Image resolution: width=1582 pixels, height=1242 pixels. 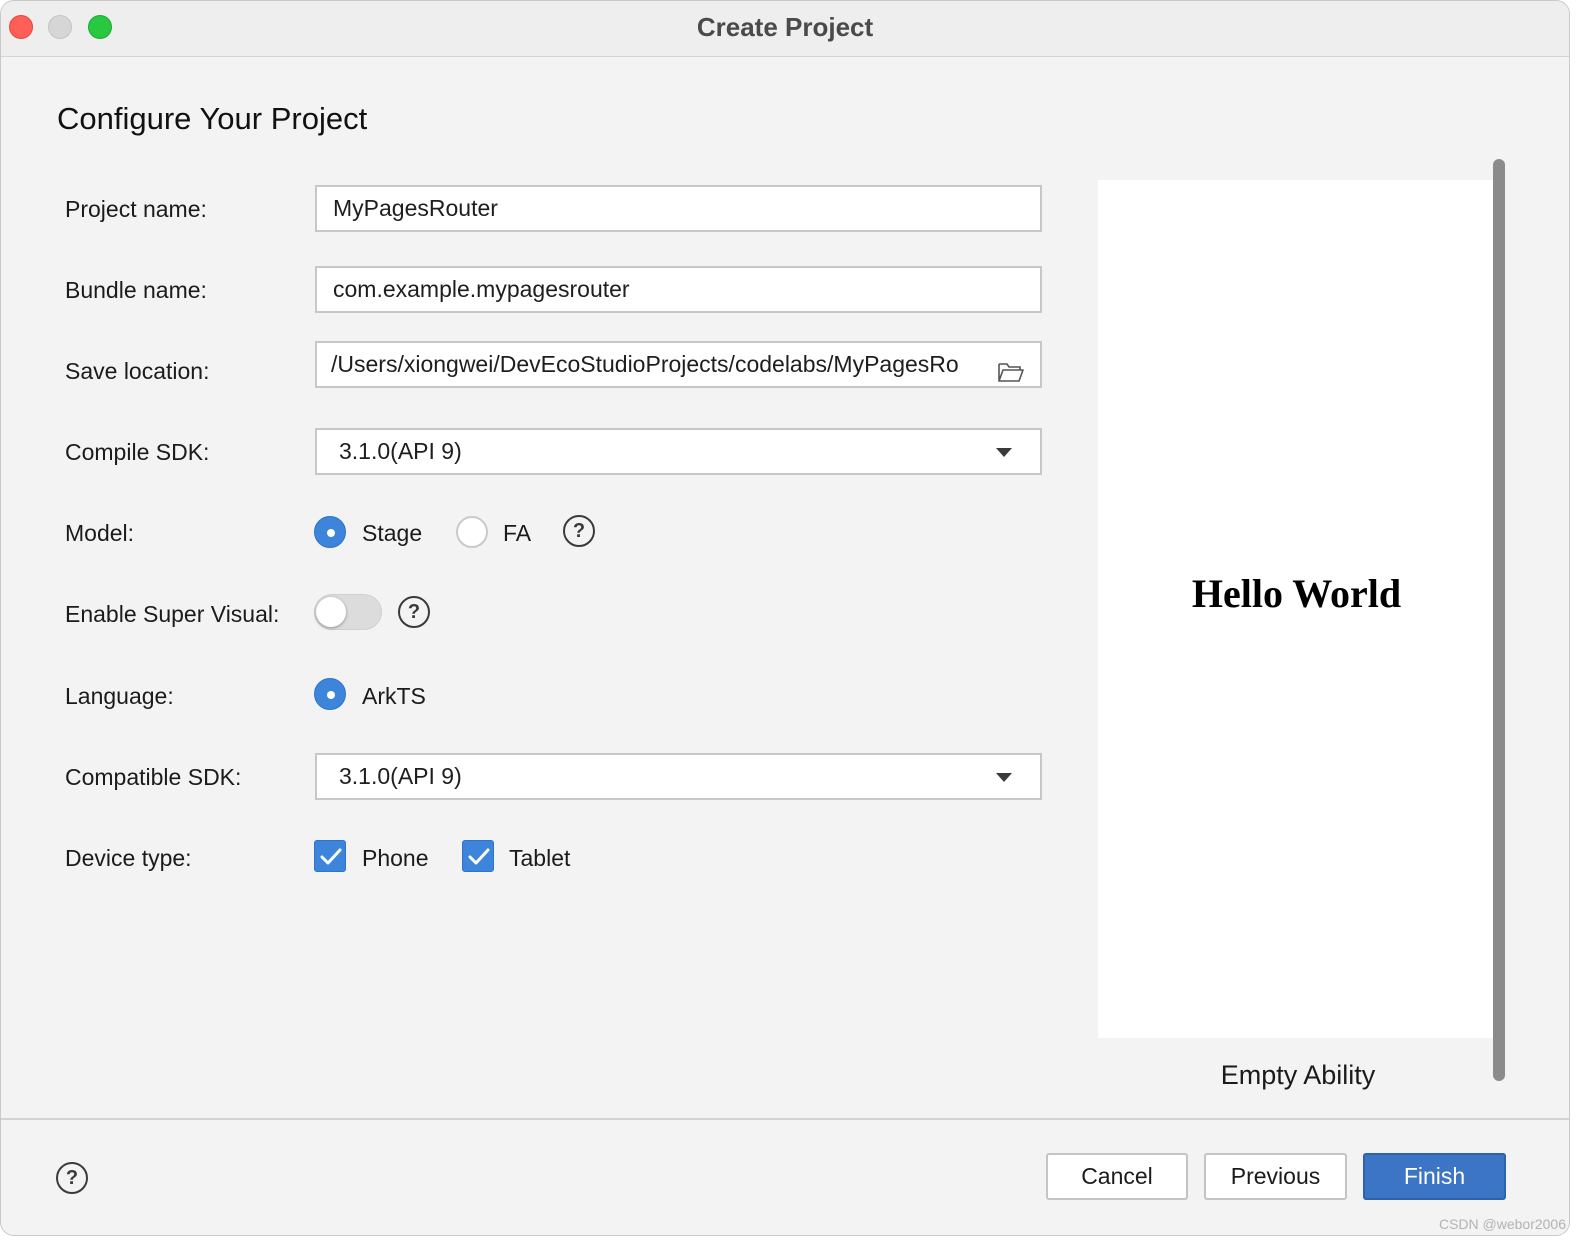 I want to click on title-bar: Create Project, so click(x=785, y=29).